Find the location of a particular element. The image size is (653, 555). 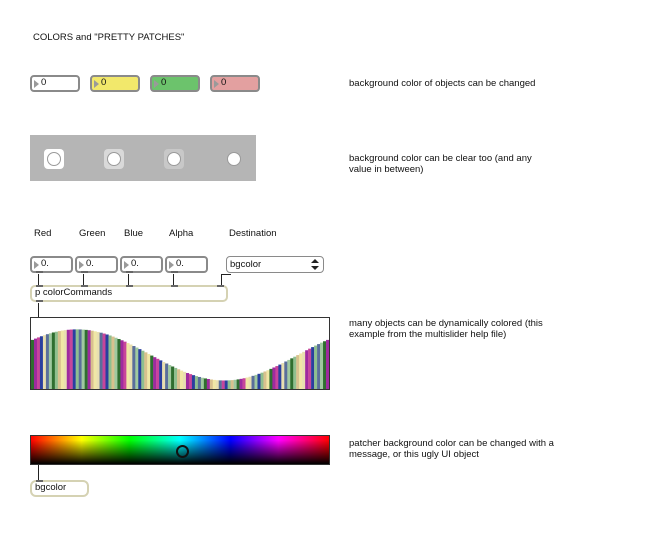

multislider is located at coordinates (180, 353).